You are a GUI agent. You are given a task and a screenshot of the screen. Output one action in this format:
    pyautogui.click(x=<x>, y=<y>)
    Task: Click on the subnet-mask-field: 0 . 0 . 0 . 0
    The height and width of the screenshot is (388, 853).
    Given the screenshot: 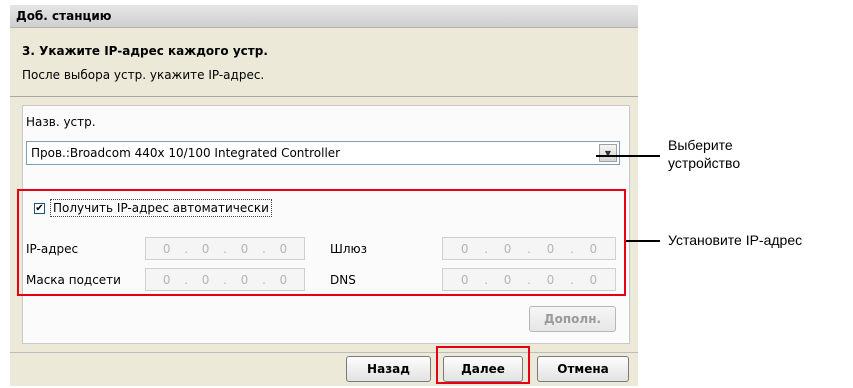 What is the action you would take?
    pyautogui.click(x=225, y=279)
    